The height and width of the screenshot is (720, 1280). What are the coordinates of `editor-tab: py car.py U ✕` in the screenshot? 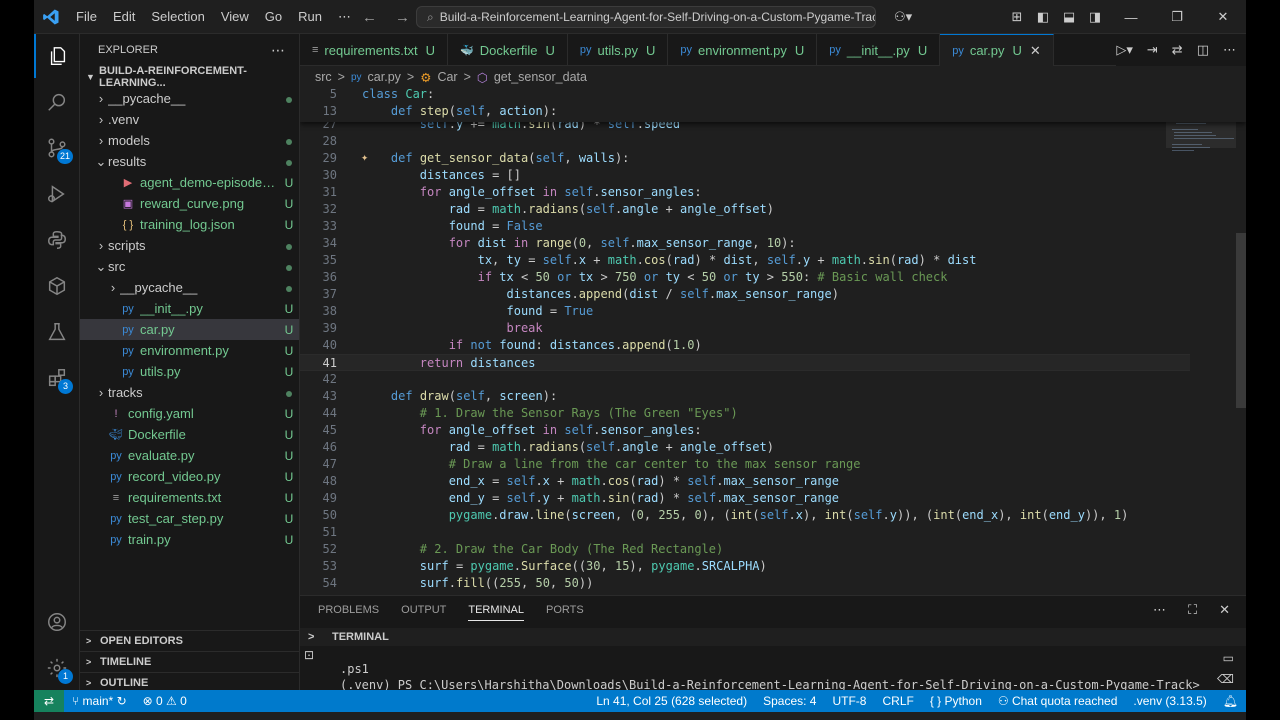 It's located at (997, 50).